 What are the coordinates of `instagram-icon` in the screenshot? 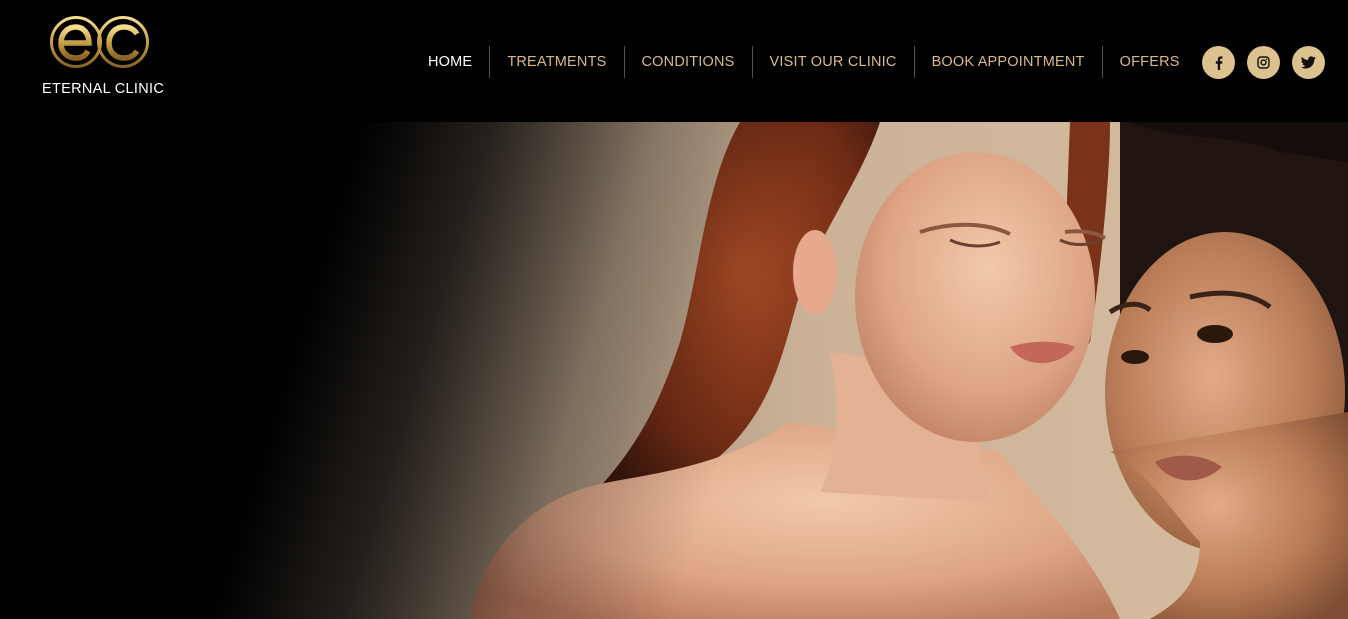 It's located at (1263, 62).